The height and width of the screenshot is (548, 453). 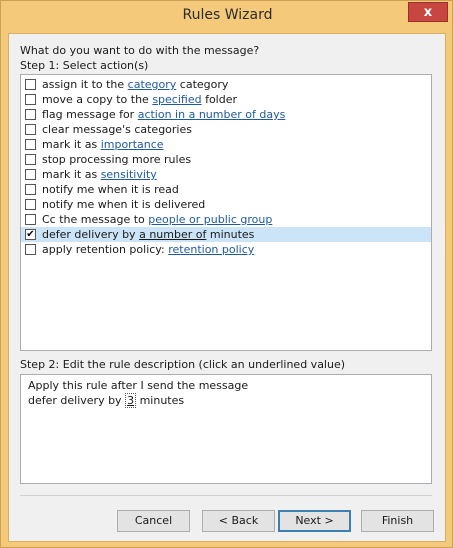 I want to click on action-row: Cc the message to people or public group, so click(x=226, y=219).